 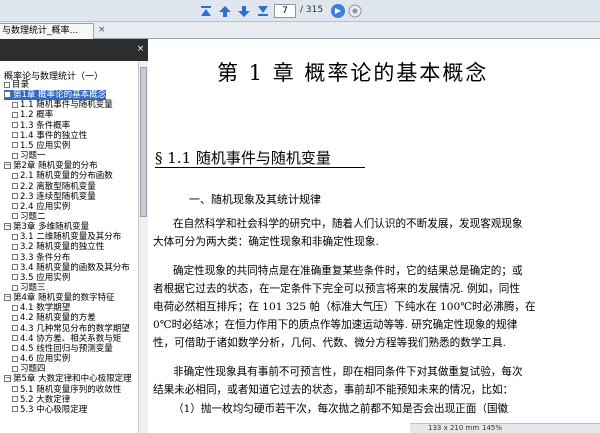 I want to click on tab-close-icon: ×, so click(x=102, y=30).